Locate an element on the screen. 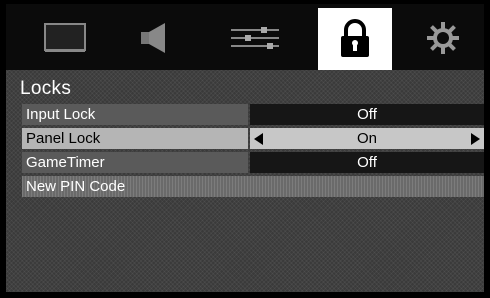 Image resolution: width=490 pixels, height=298 pixels. row-value-selector: On is located at coordinates (367, 138).